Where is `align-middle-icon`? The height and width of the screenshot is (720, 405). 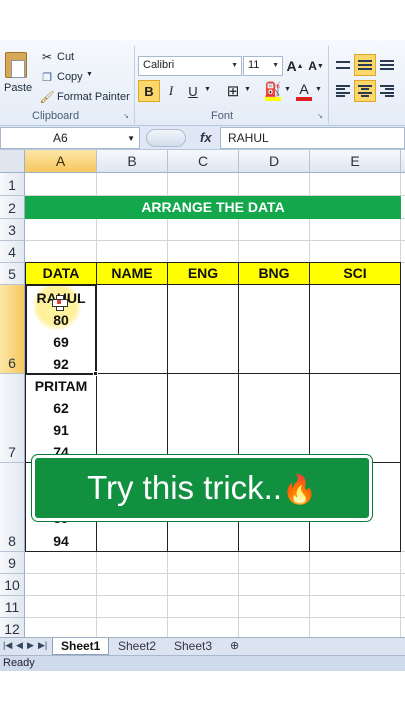
align-middle-icon is located at coordinates (365, 65).